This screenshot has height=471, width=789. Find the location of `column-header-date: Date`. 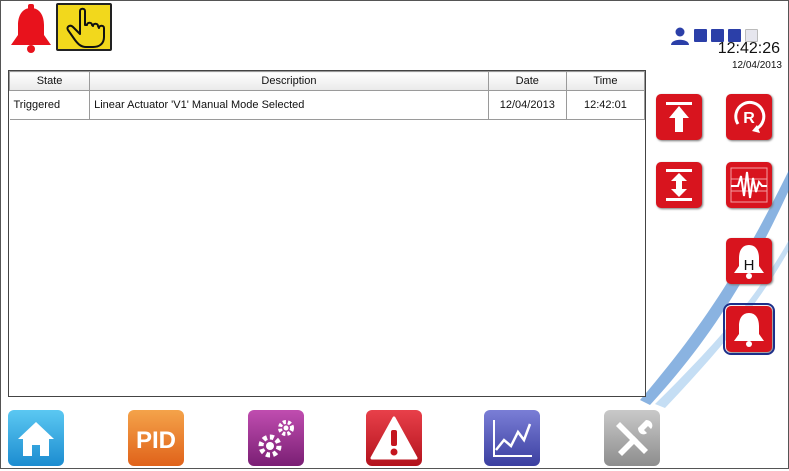

column-header-date: Date is located at coordinates (527, 81).